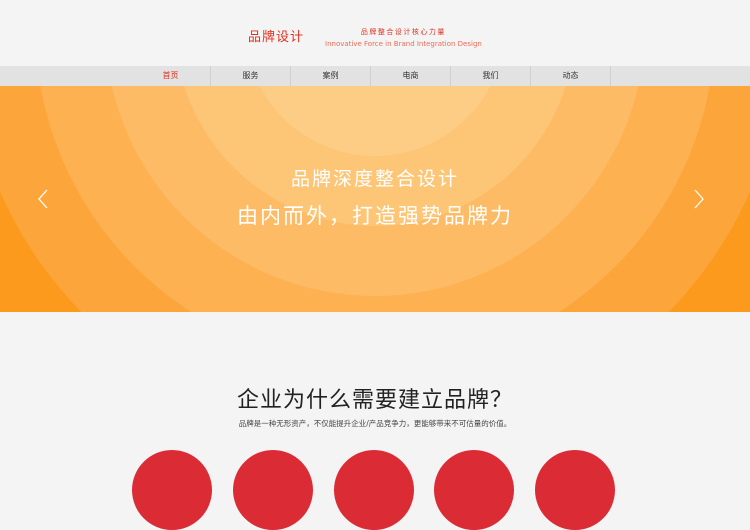 The height and width of the screenshot is (530, 750). Describe the element at coordinates (699, 199) in the screenshot. I see `chevron-right-icon` at that location.